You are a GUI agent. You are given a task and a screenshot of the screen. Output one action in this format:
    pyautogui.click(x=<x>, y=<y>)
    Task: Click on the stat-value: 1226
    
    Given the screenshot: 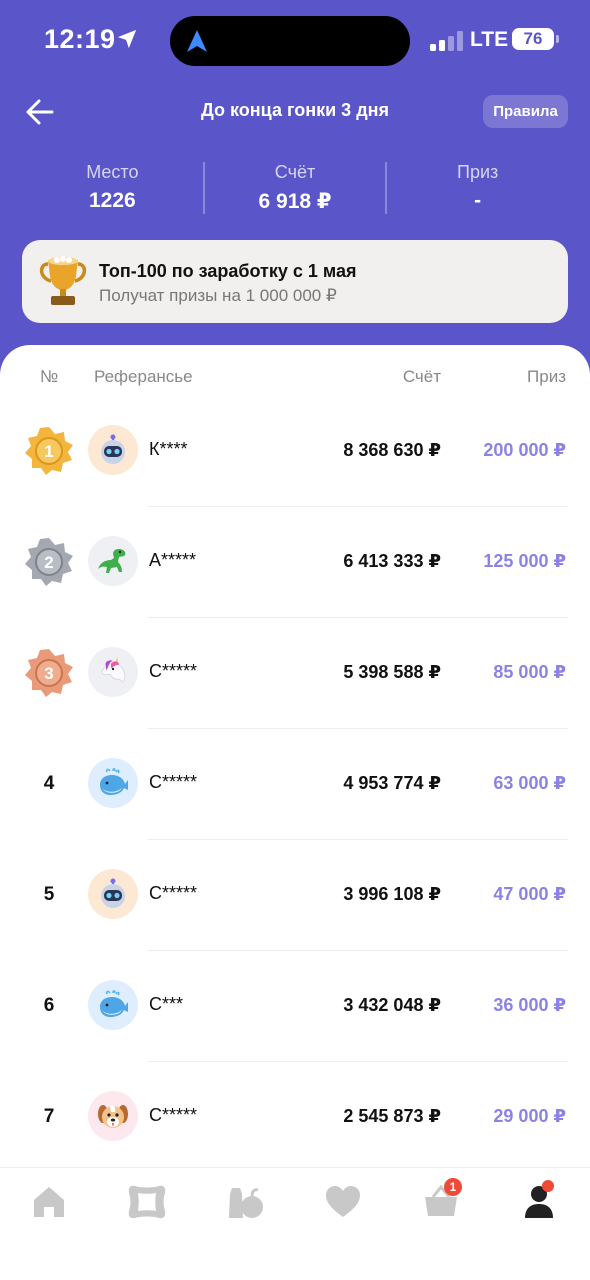 What is the action you would take?
    pyautogui.click(x=112, y=200)
    